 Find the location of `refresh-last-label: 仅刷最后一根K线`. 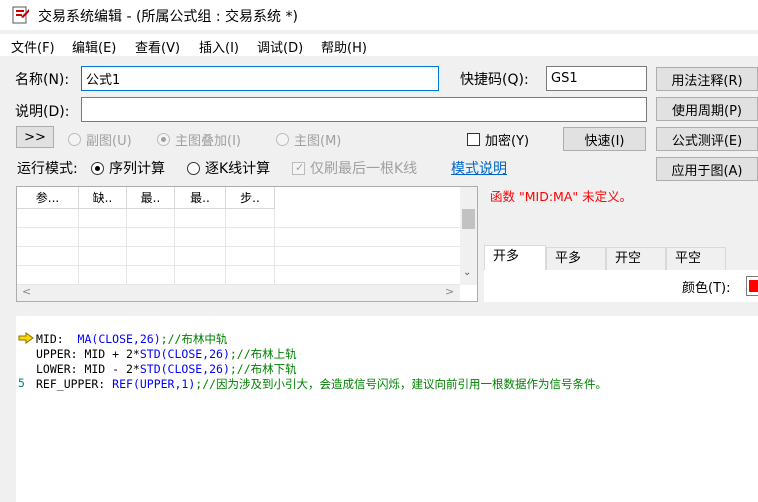

refresh-last-label: 仅刷最后一根K线 is located at coordinates (364, 169).